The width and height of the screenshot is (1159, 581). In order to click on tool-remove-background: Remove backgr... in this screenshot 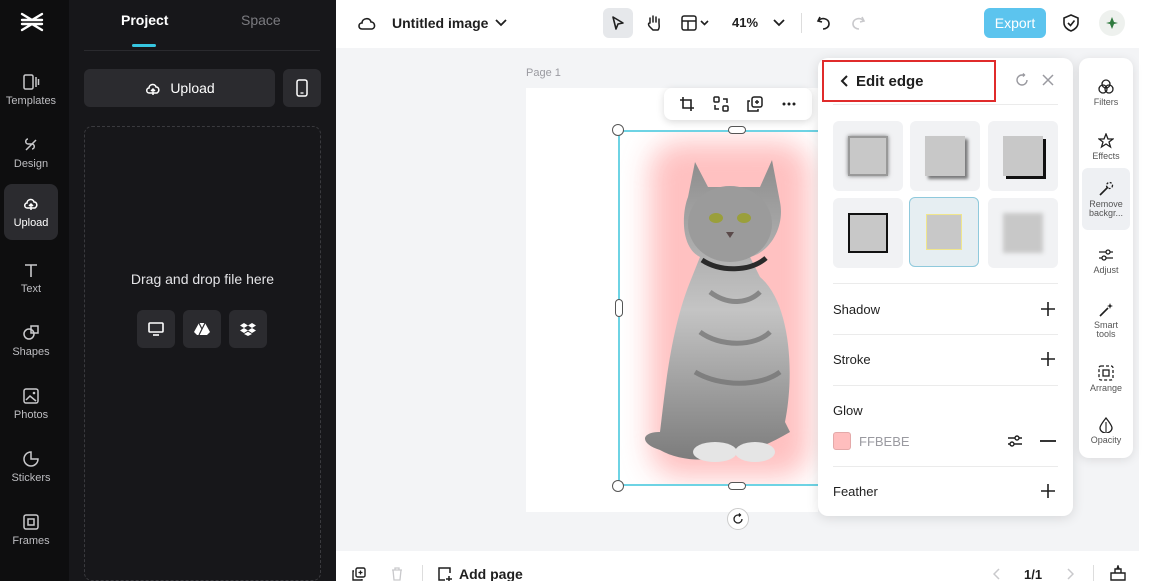, I will do `click(1106, 199)`.